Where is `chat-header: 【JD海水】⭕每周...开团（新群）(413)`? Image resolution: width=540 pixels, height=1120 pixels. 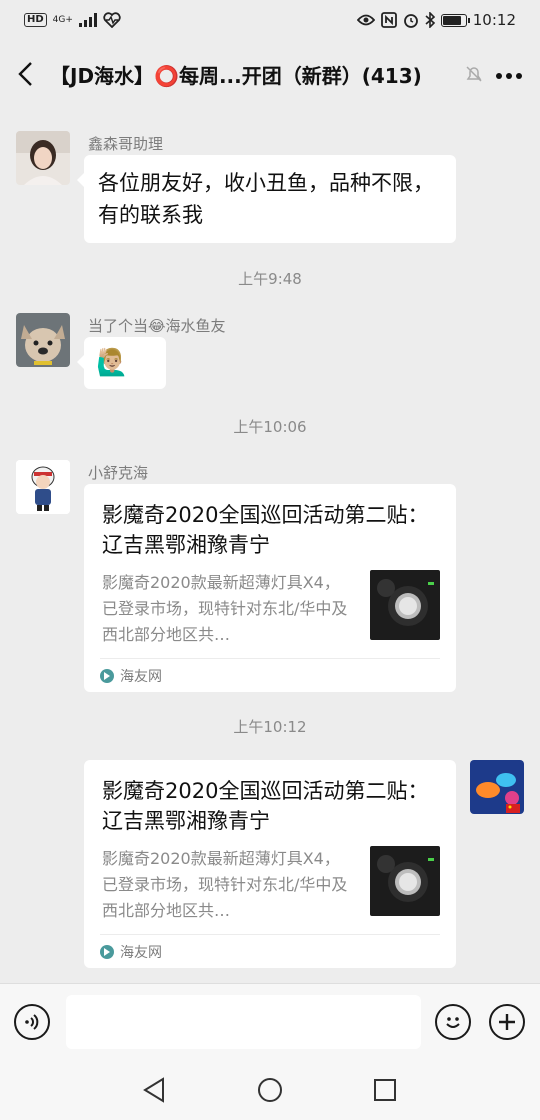 chat-header: 【JD海水】⭕每周...开团（新群）(413) is located at coordinates (270, 74).